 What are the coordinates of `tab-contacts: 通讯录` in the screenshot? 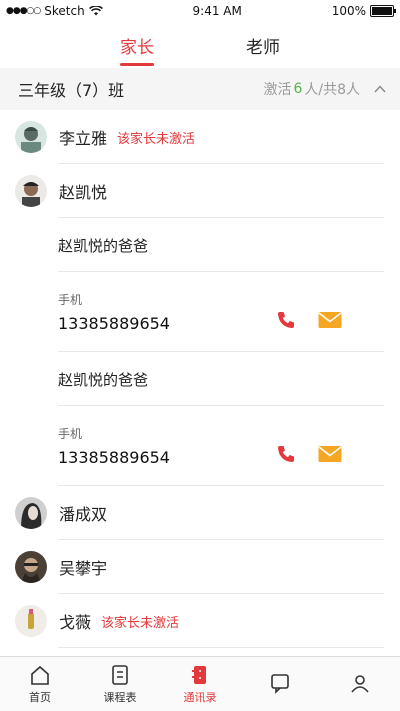 It's located at (200, 684).